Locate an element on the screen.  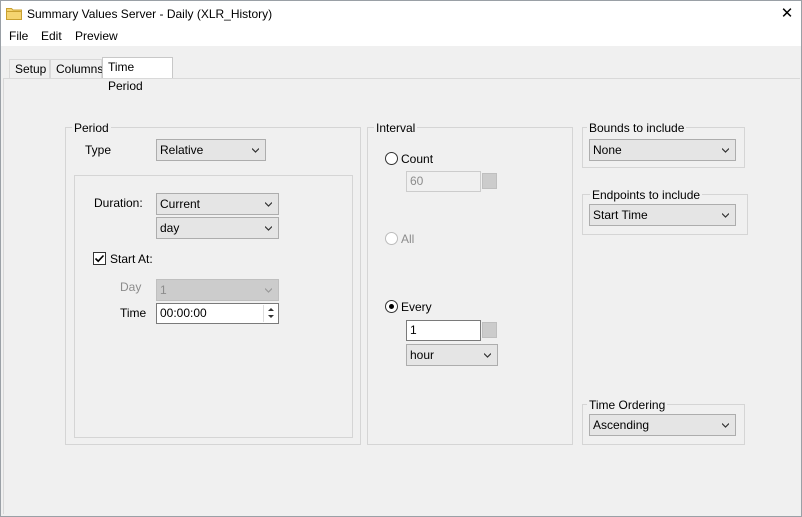
folder-icon is located at coordinates (14, 13).